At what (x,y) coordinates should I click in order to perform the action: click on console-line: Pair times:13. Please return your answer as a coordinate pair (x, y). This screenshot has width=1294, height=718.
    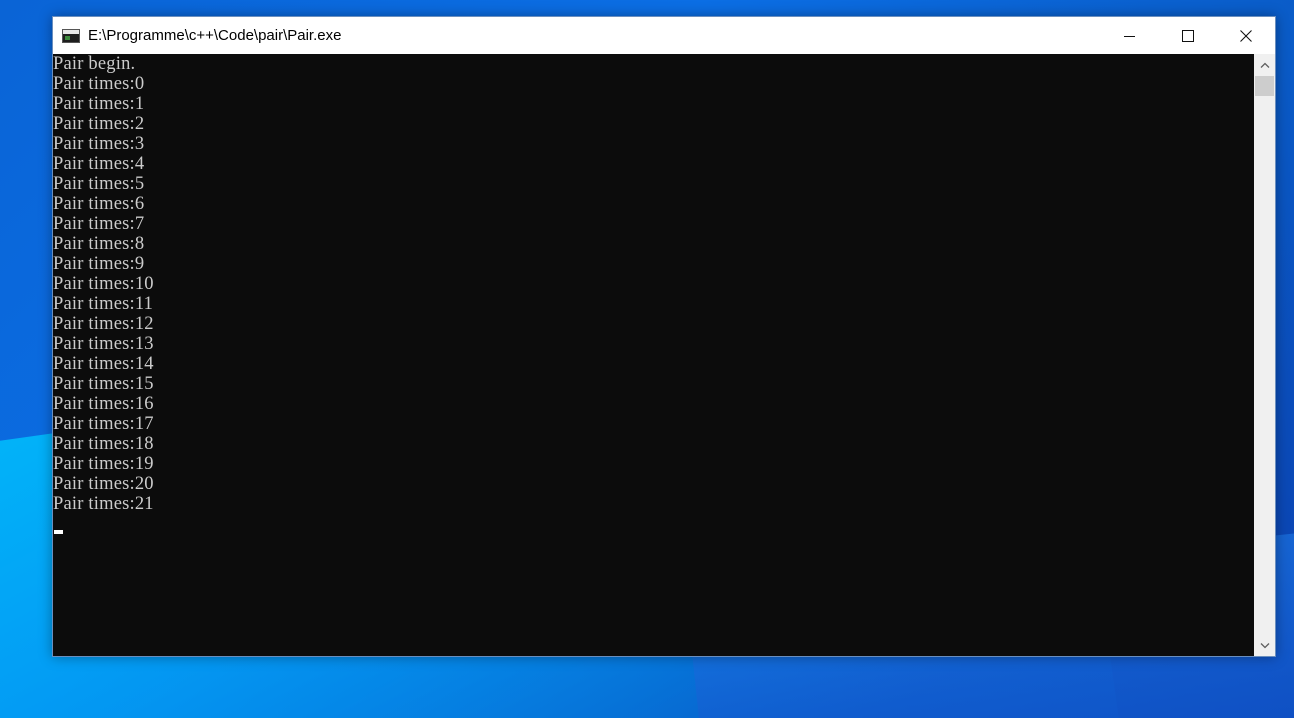
    Looking at the image, I should click on (103, 344).